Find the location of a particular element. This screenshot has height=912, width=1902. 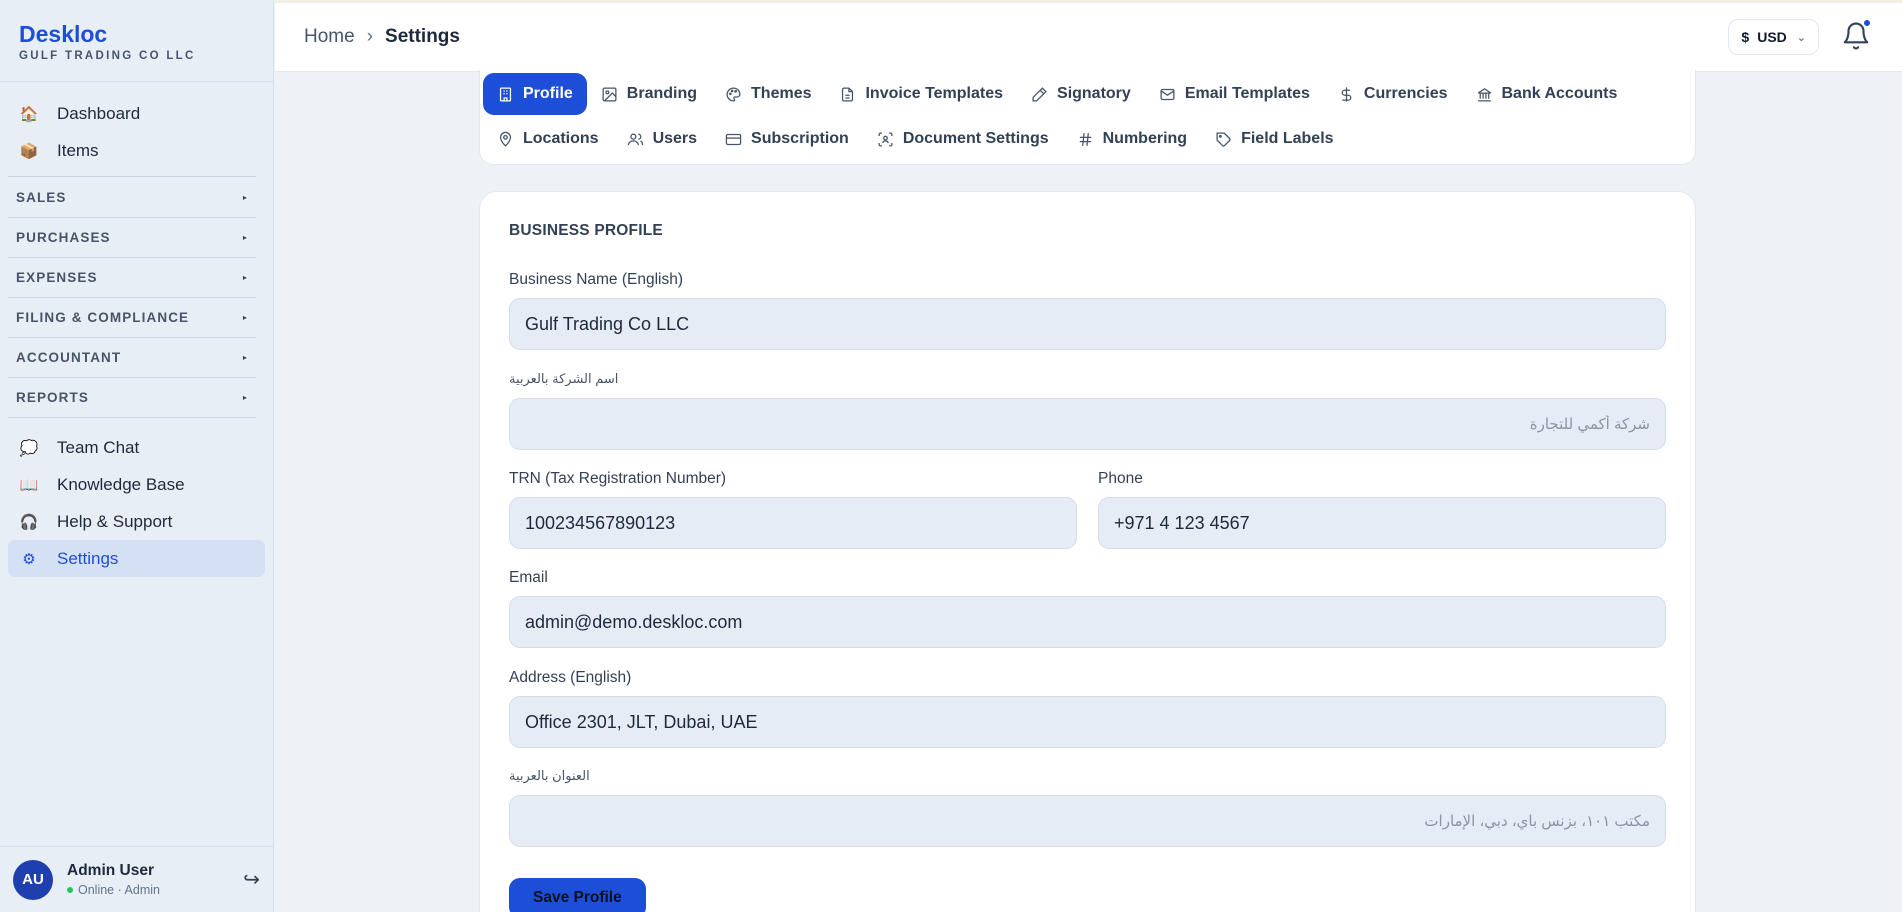

tab-email-templates: Email Templates is located at coordinates (1234, 94).